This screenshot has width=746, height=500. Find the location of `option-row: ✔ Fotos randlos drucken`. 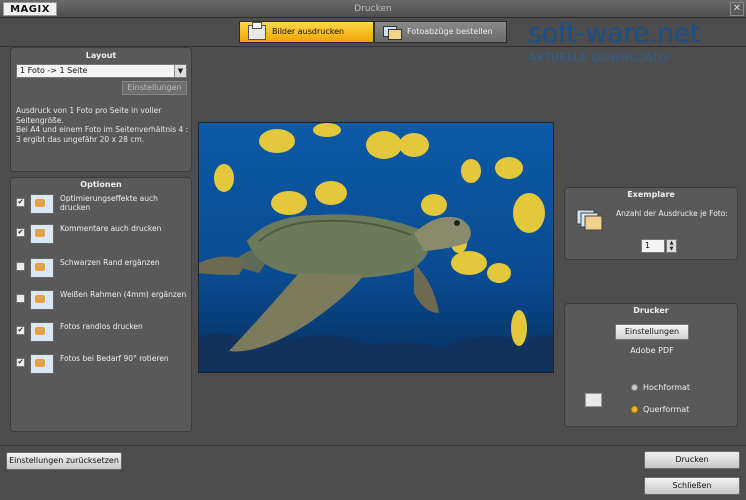

option-row: ✔ Fotos randlos drucken is located at coordinates (103, 334).